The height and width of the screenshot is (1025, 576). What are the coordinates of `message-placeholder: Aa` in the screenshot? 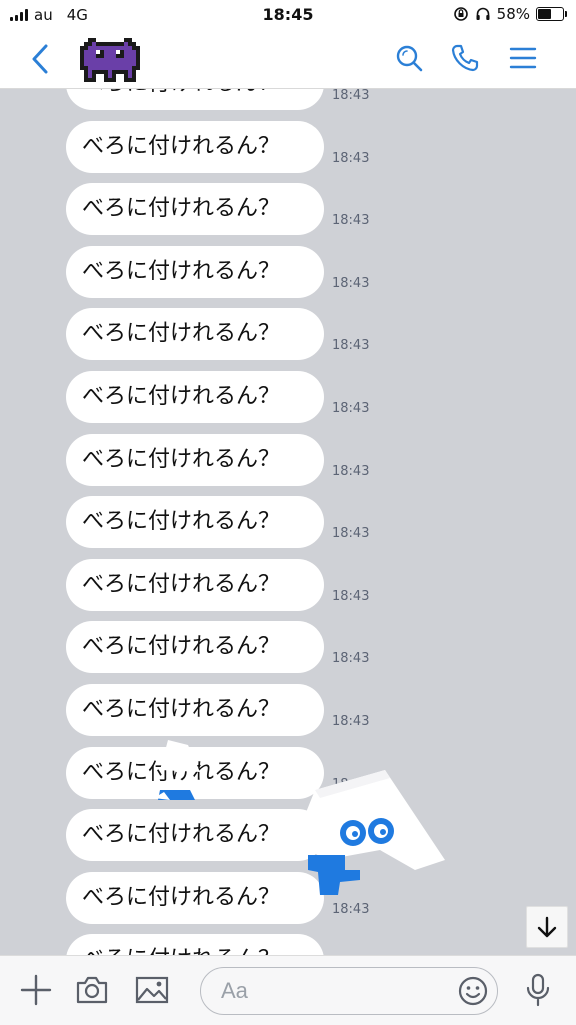 It's located at (234, 990).